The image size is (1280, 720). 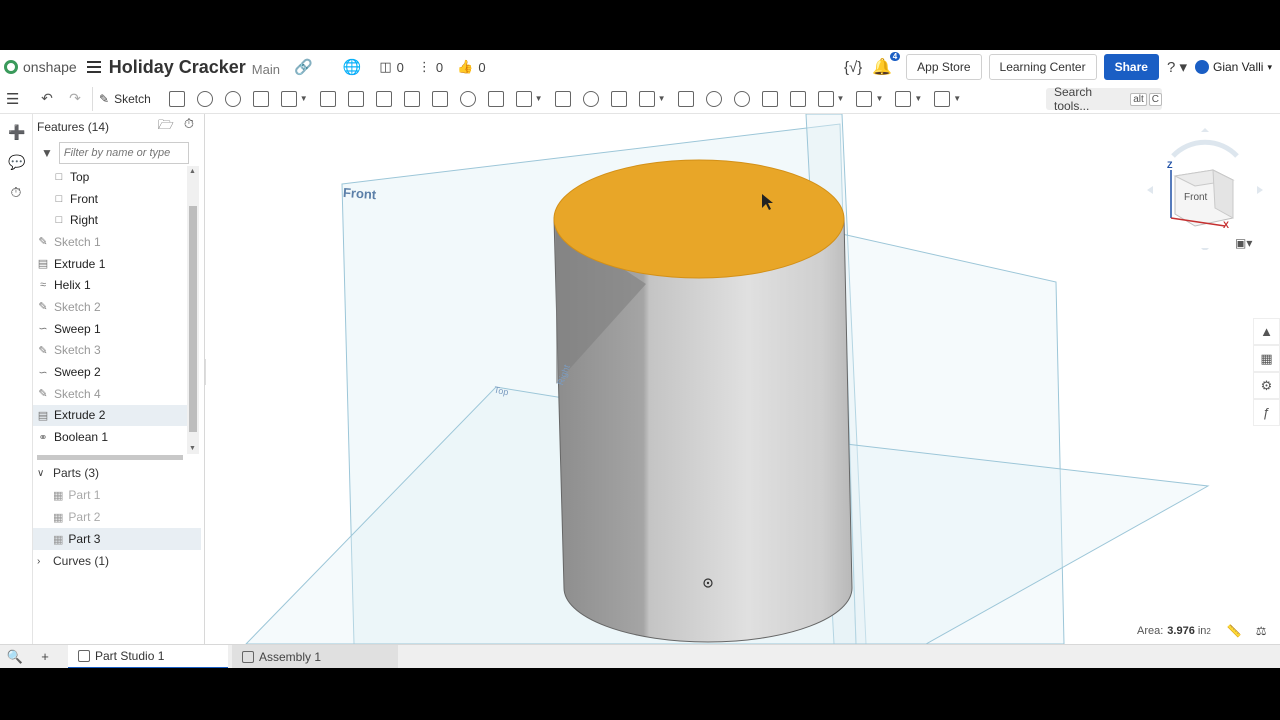 I want to click on feature-list-scrollbar: ▲ ▼, so click(x=193, y=310).